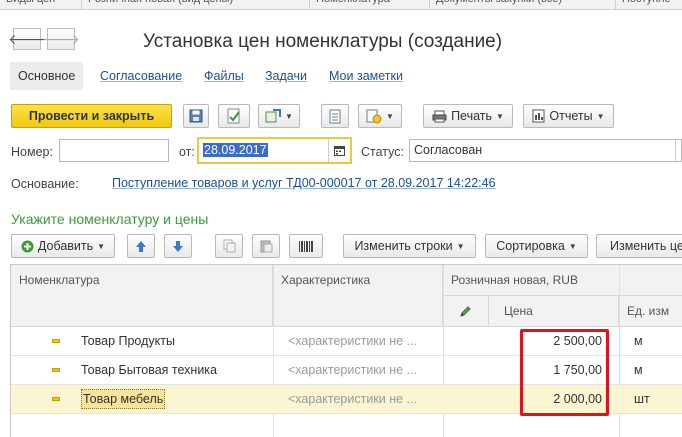 This screenshot has width=682, height=437. Describe the element at coordinates (45, 184) in the screenshot. I see `basis-label: Основание:` at that location.